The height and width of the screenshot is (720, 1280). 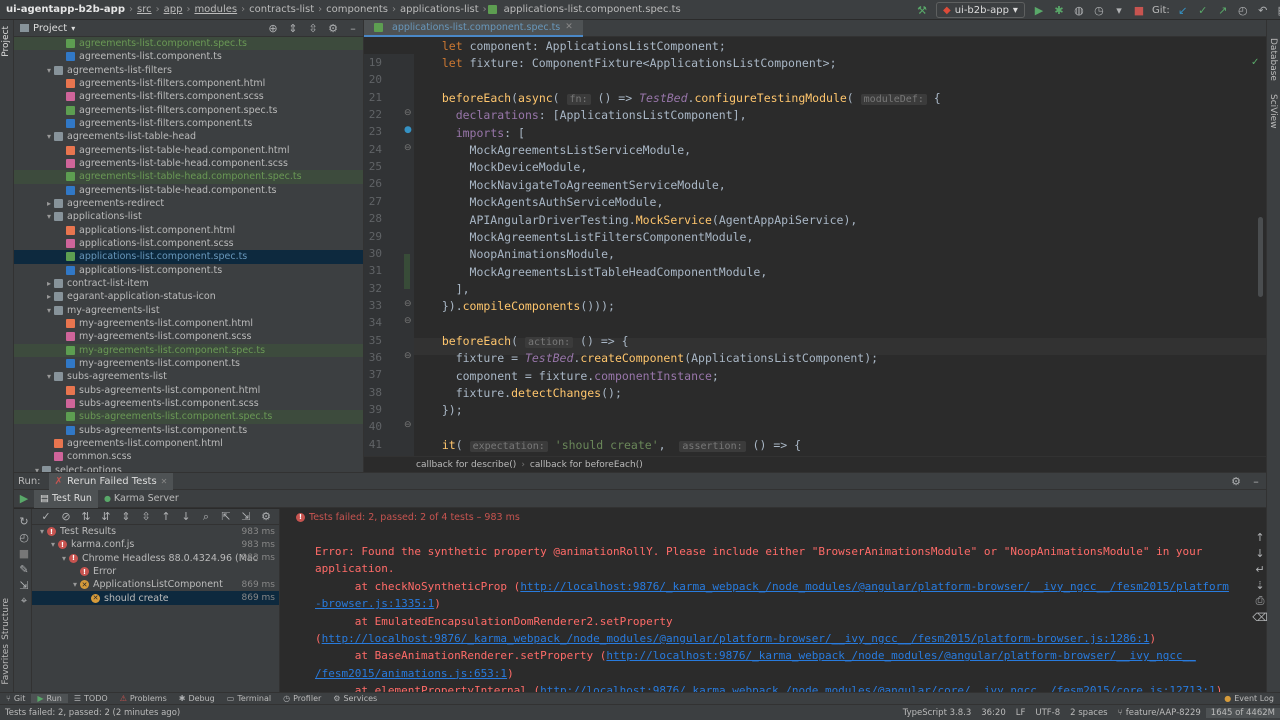 What do you see at coordinates (49, 698) in the screenshot?
I see `bottom-tab-run: ▶ Run` at bounding box center [49, 698].